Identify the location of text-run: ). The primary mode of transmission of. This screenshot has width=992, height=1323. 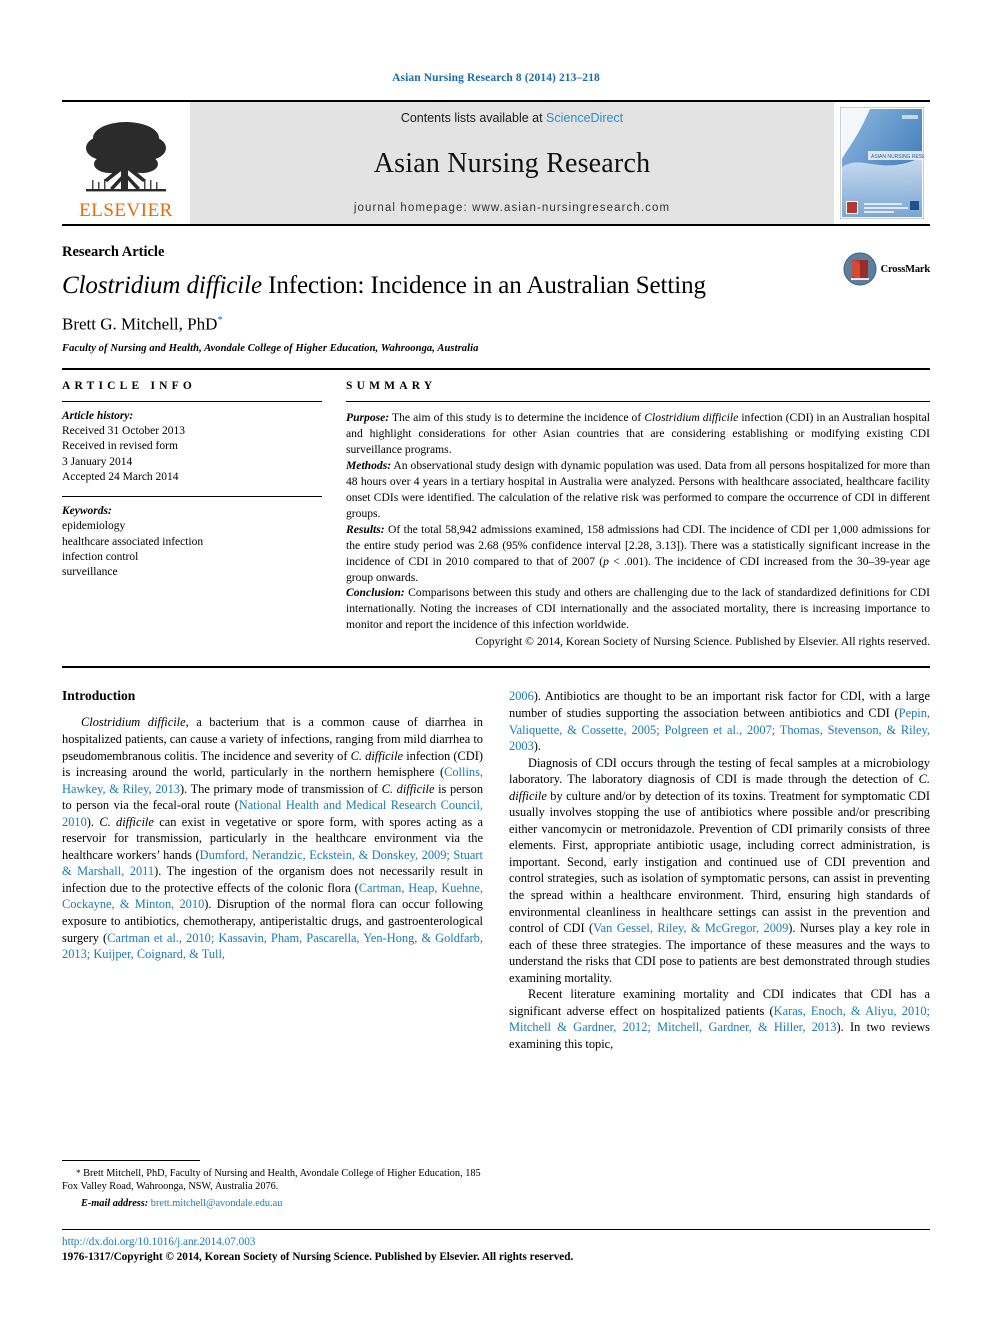
(281, 788).